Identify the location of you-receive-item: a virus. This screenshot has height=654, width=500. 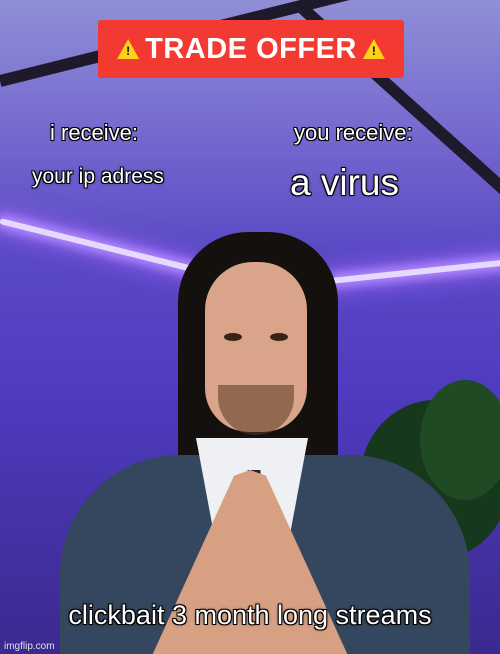
(344, 182).